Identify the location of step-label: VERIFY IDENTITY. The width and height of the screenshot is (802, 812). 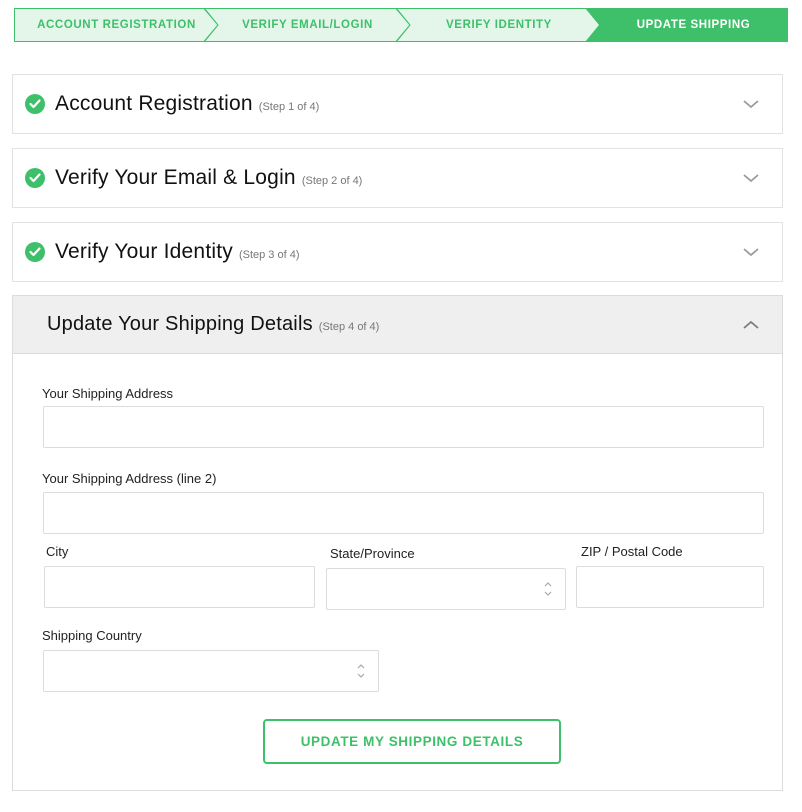
(499, 25).